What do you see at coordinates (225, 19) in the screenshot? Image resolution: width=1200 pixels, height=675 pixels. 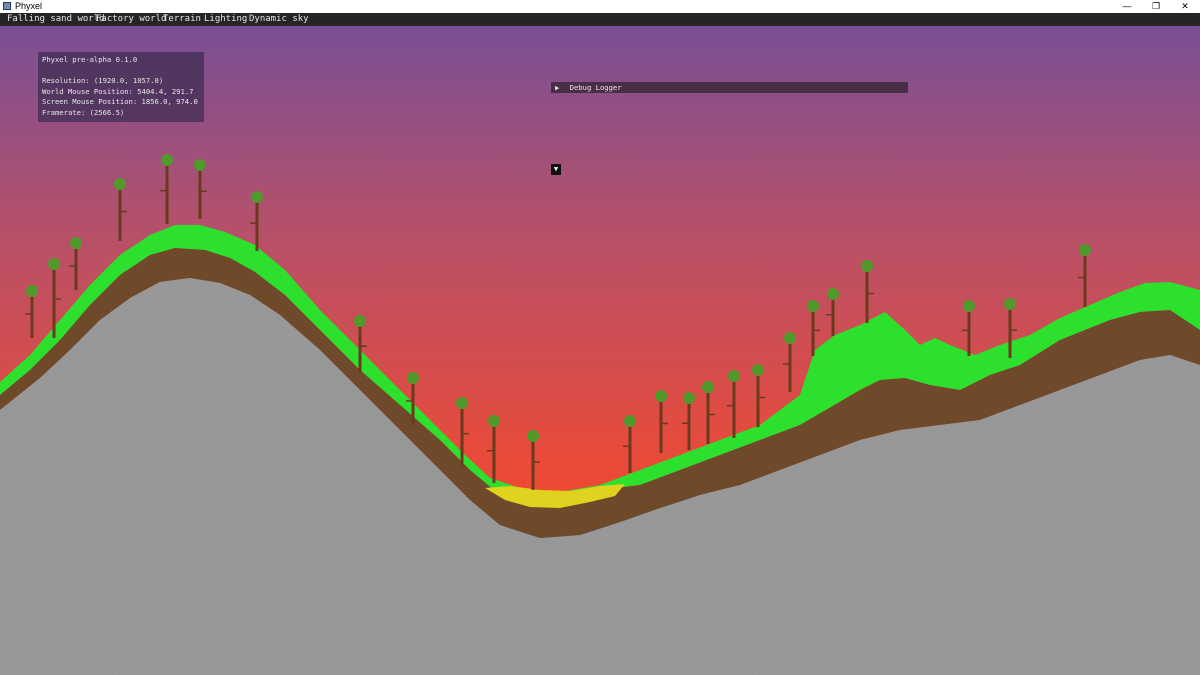 I see `menu-lighting: Lighting` at bounding box center [225, 19].